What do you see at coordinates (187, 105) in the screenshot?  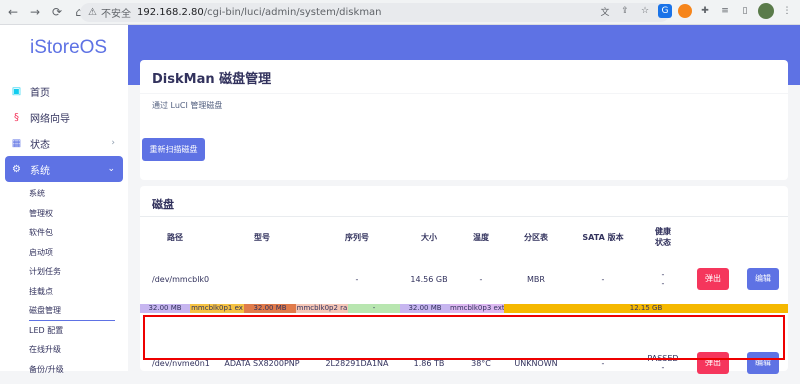 I see `page-description: 通过 LuCI 管理磁盘` at bounding box center [187, 105].